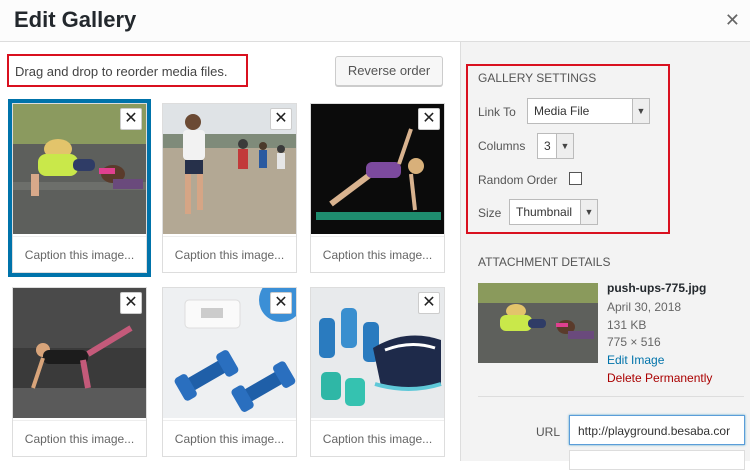  I want to click on attachment-details-title: ATTACHMENT DETAILS, so click(544, 262).